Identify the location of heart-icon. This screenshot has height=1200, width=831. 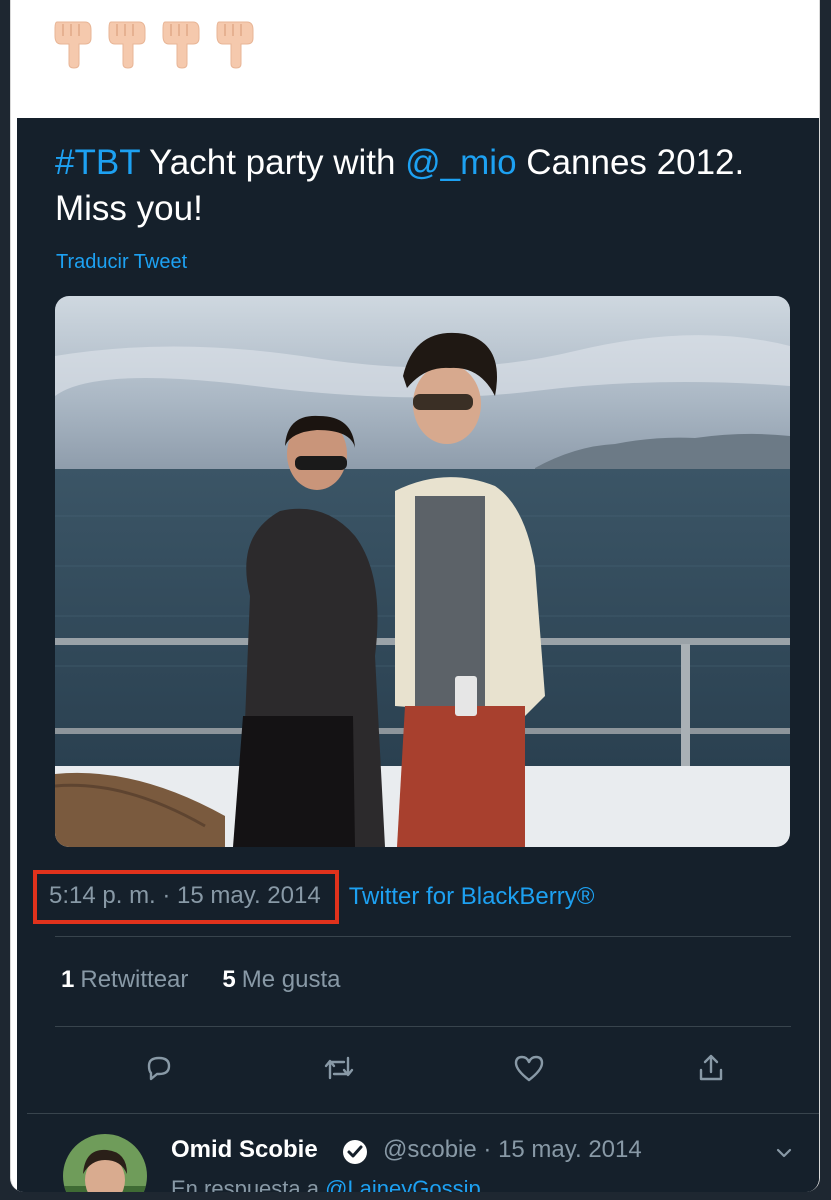
(529, 1068).